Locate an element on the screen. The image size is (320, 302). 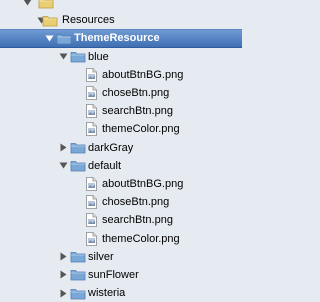
tree-row-default: default is located at coordinates (121, 166).